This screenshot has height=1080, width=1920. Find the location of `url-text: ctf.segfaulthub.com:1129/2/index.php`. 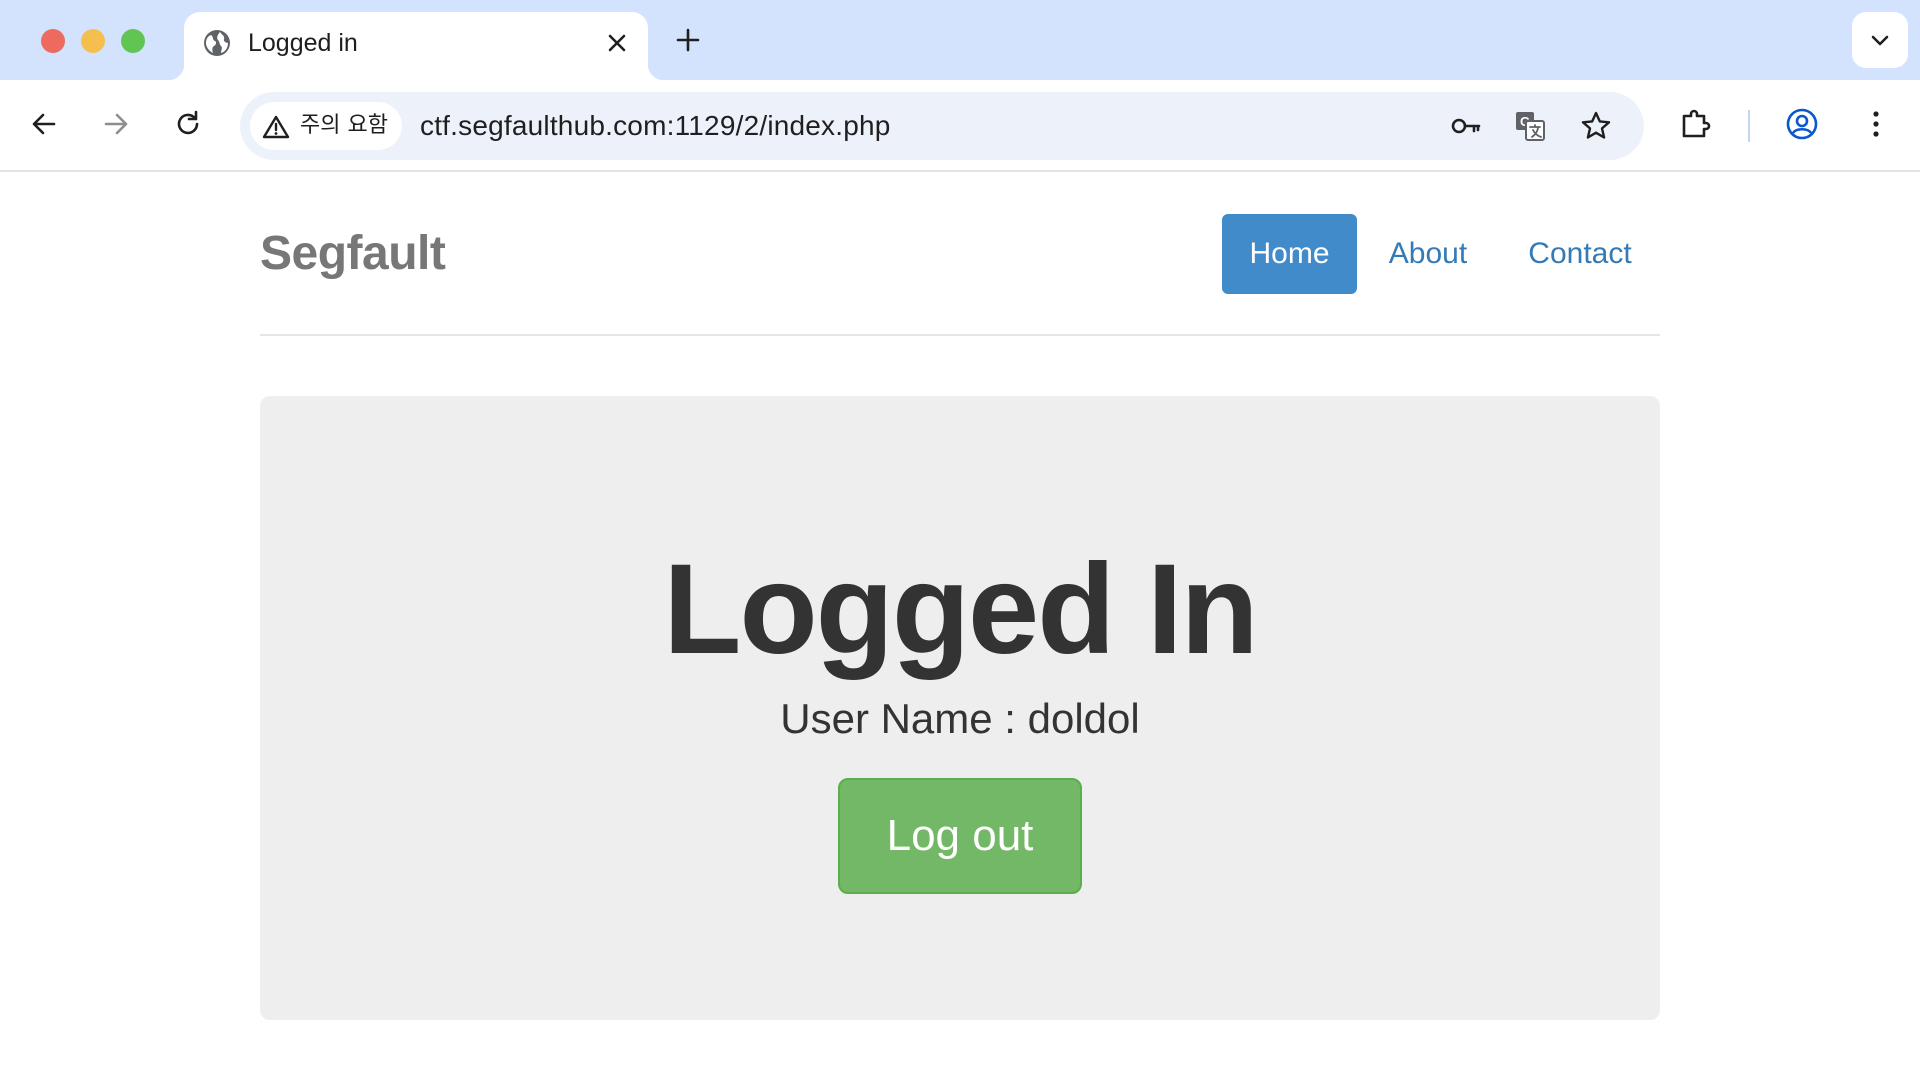

url-text: ctf.segfaulthub.com:1129/2/index.php is located at coordinates (655, 126).